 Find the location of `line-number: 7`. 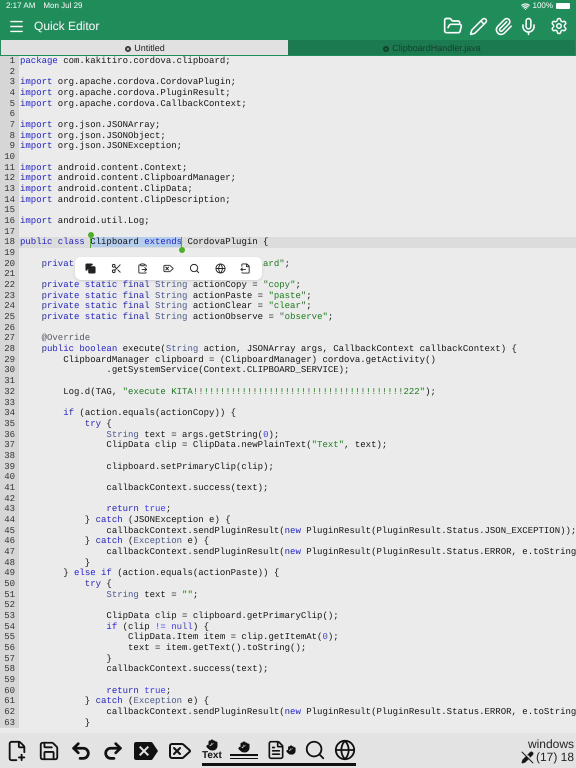

line-number: 7 is located at coordinates (8, 125).